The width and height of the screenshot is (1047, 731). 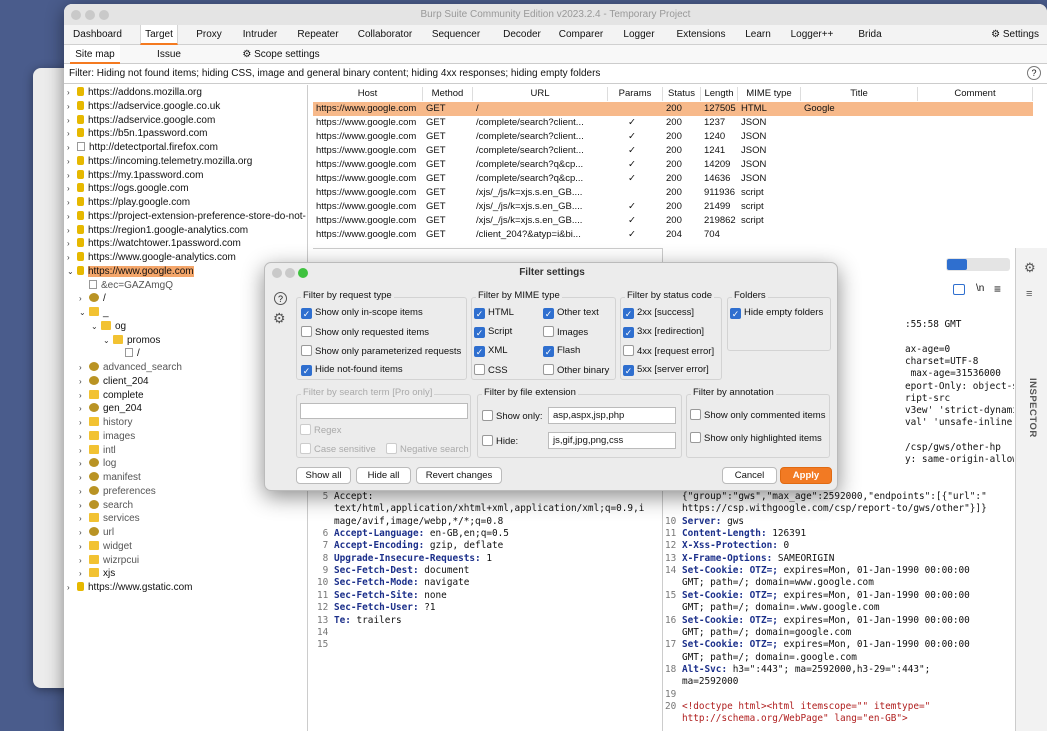 What do you see at coordinates (130, 271) in the screenshot?
I see `tree-host: ⌄ https://www.google.com` at bounding box center [130, 271].